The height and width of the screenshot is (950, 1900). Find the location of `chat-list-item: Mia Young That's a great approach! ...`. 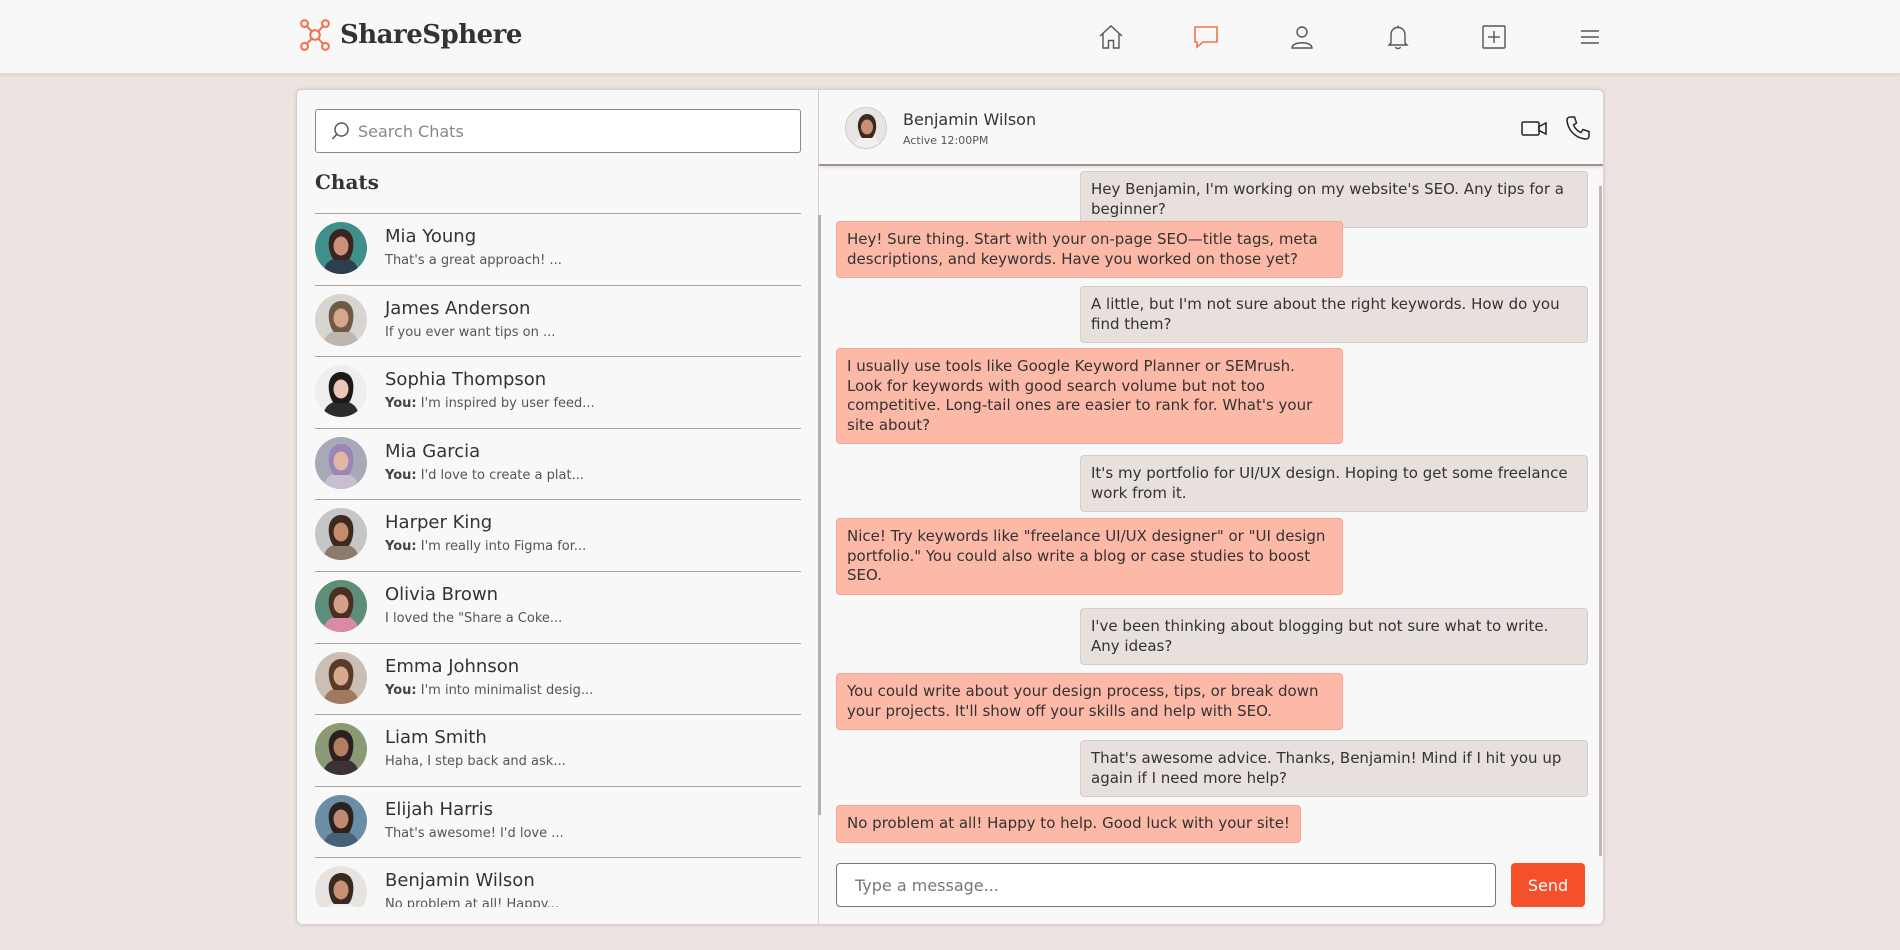

chat-list-item: Mia Young That's a great approach! ... is located at coordinates (558, 249).